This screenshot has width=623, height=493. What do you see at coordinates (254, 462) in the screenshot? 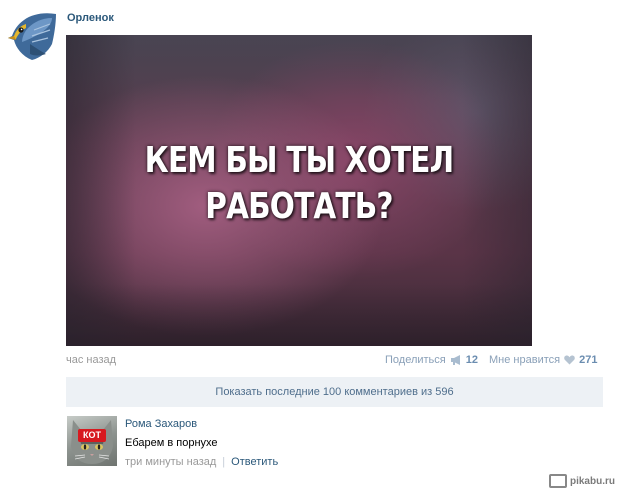
I see `reply-link: Ответить` at bounding box center [254, 462].